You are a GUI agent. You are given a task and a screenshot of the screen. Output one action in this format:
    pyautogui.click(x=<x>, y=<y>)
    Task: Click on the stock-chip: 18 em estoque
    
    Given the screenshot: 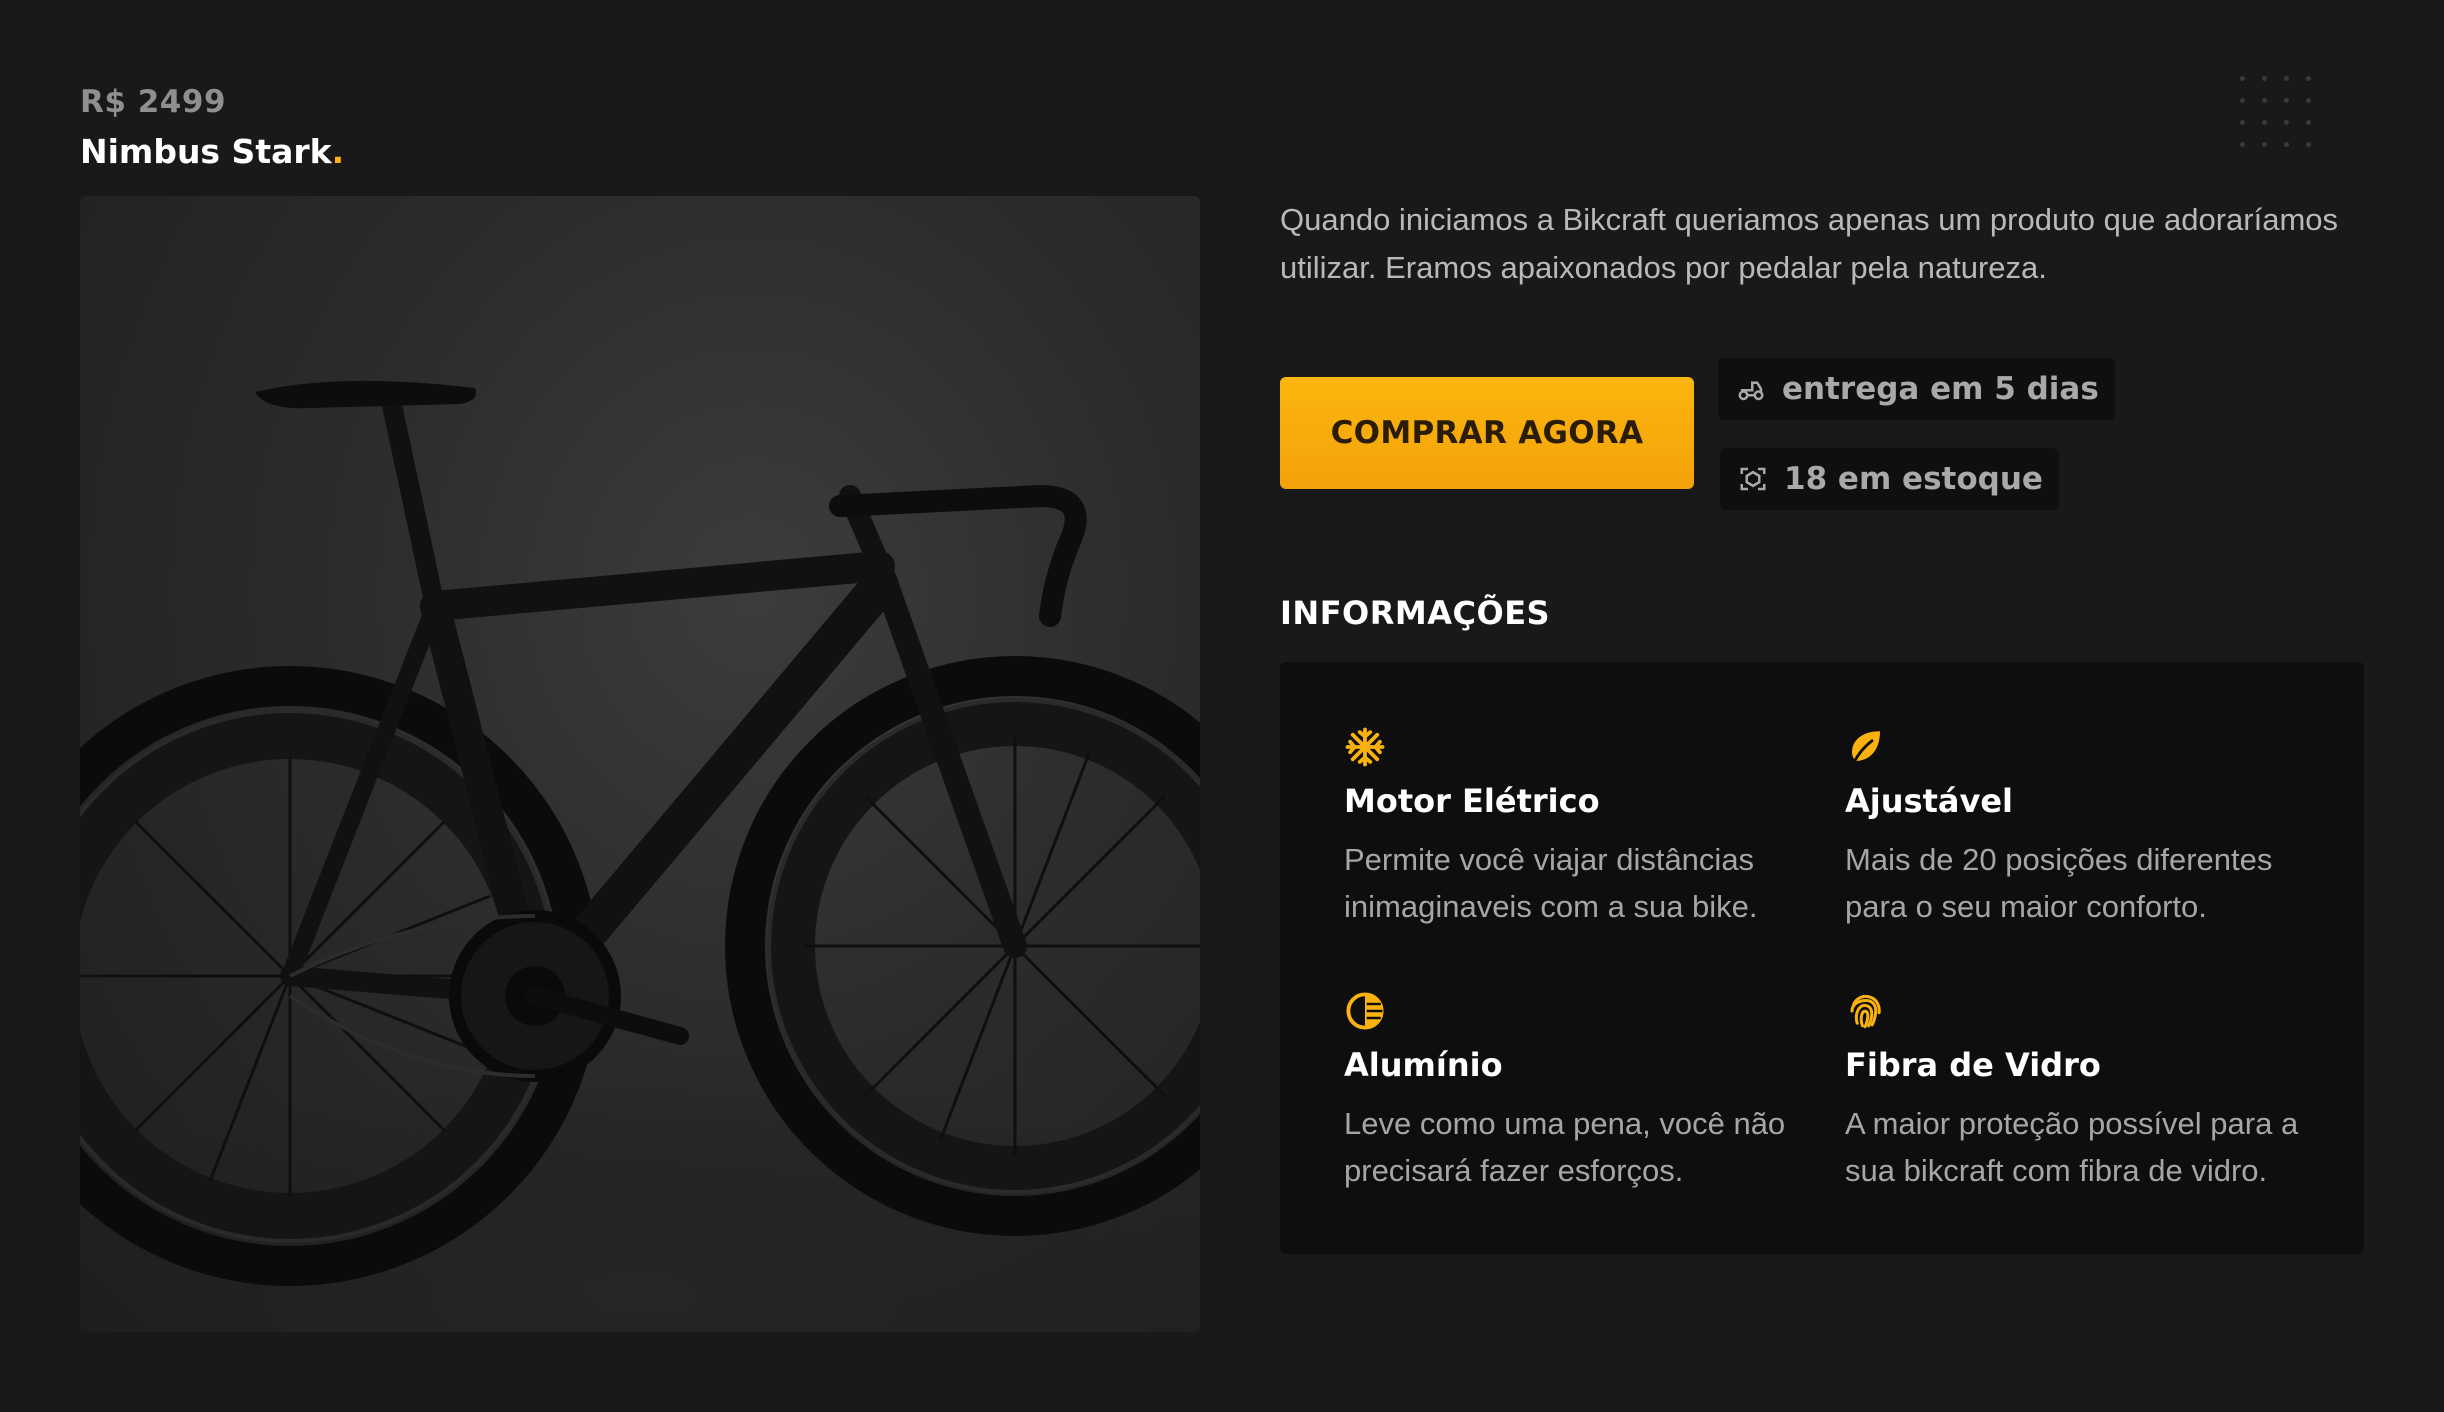 What is the action you would take?
    pyautogui.click(x=1889, y=479)
    